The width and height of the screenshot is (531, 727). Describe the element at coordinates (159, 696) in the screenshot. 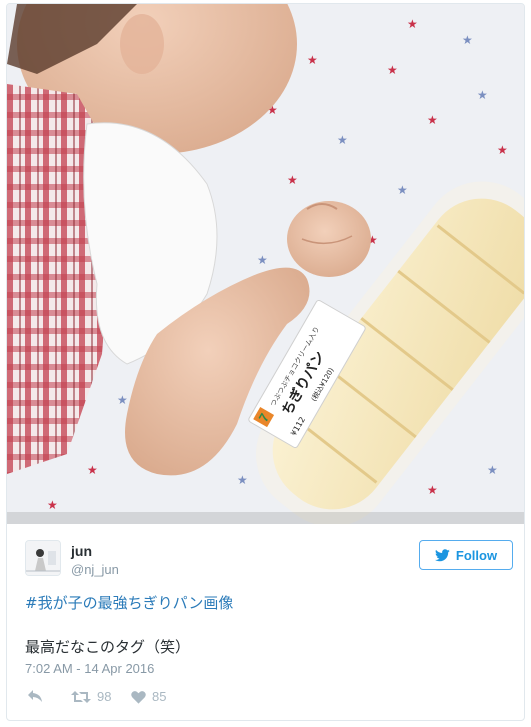

I see `like-count: 85` at that location.